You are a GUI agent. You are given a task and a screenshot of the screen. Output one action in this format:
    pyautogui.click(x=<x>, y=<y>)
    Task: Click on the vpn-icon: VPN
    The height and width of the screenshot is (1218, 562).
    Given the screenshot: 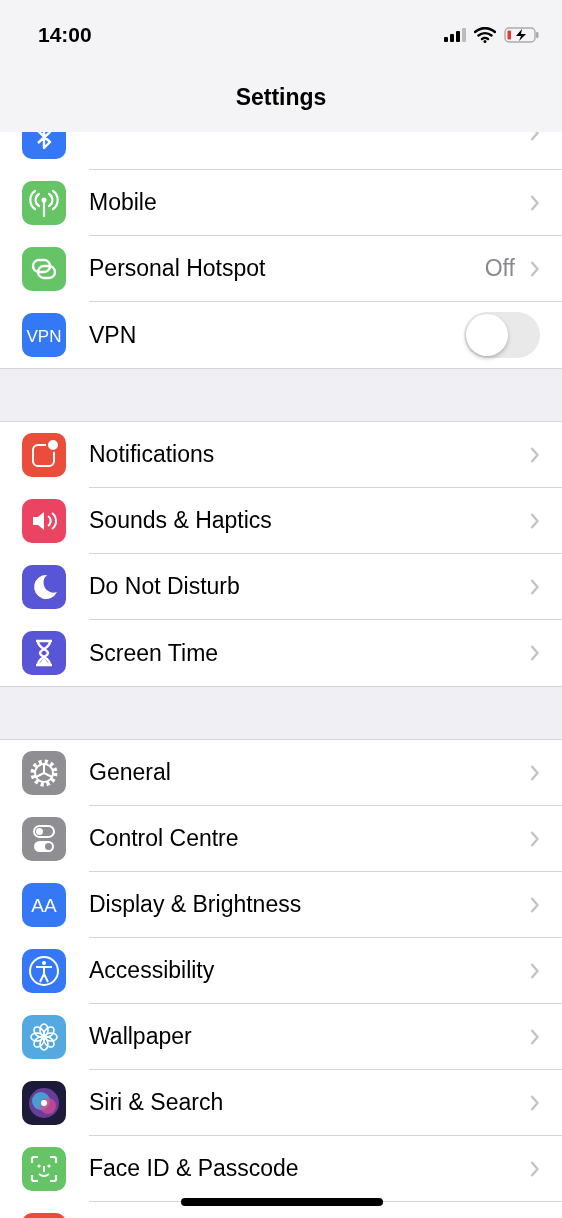 What is the action you would take?
    pyautogui.click(x=44, y=335)
    